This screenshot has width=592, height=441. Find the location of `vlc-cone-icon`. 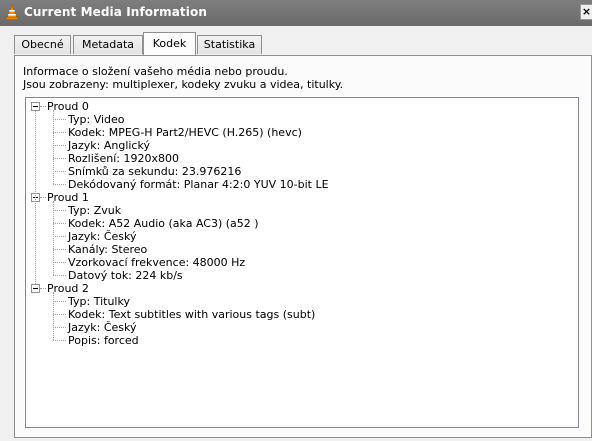

vlc-cone-icon is located at coordinates (12, 12).